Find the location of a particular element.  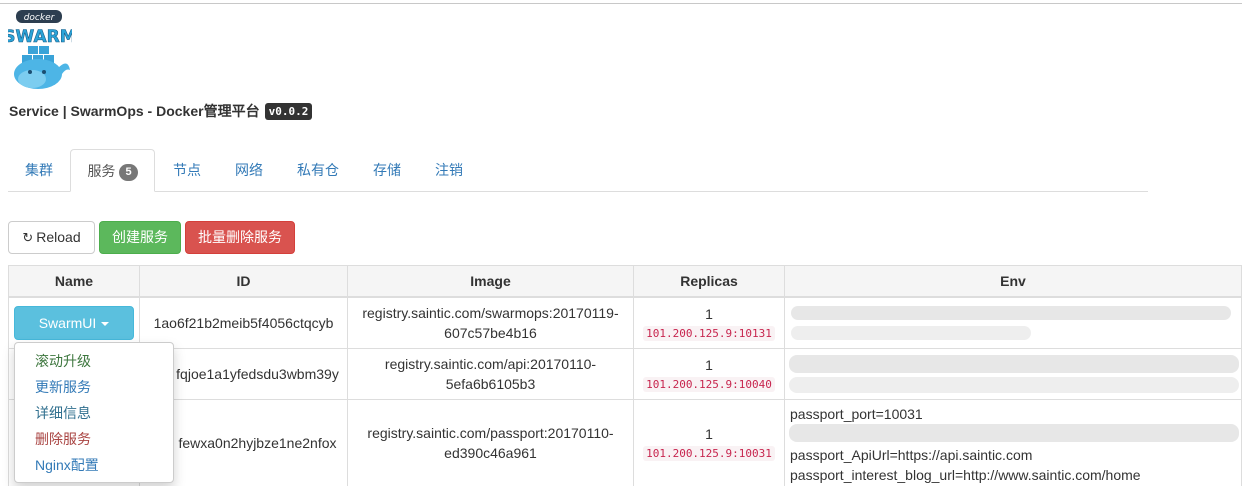

create-service-label: 创建服务 is located at coordinates (140, 237).